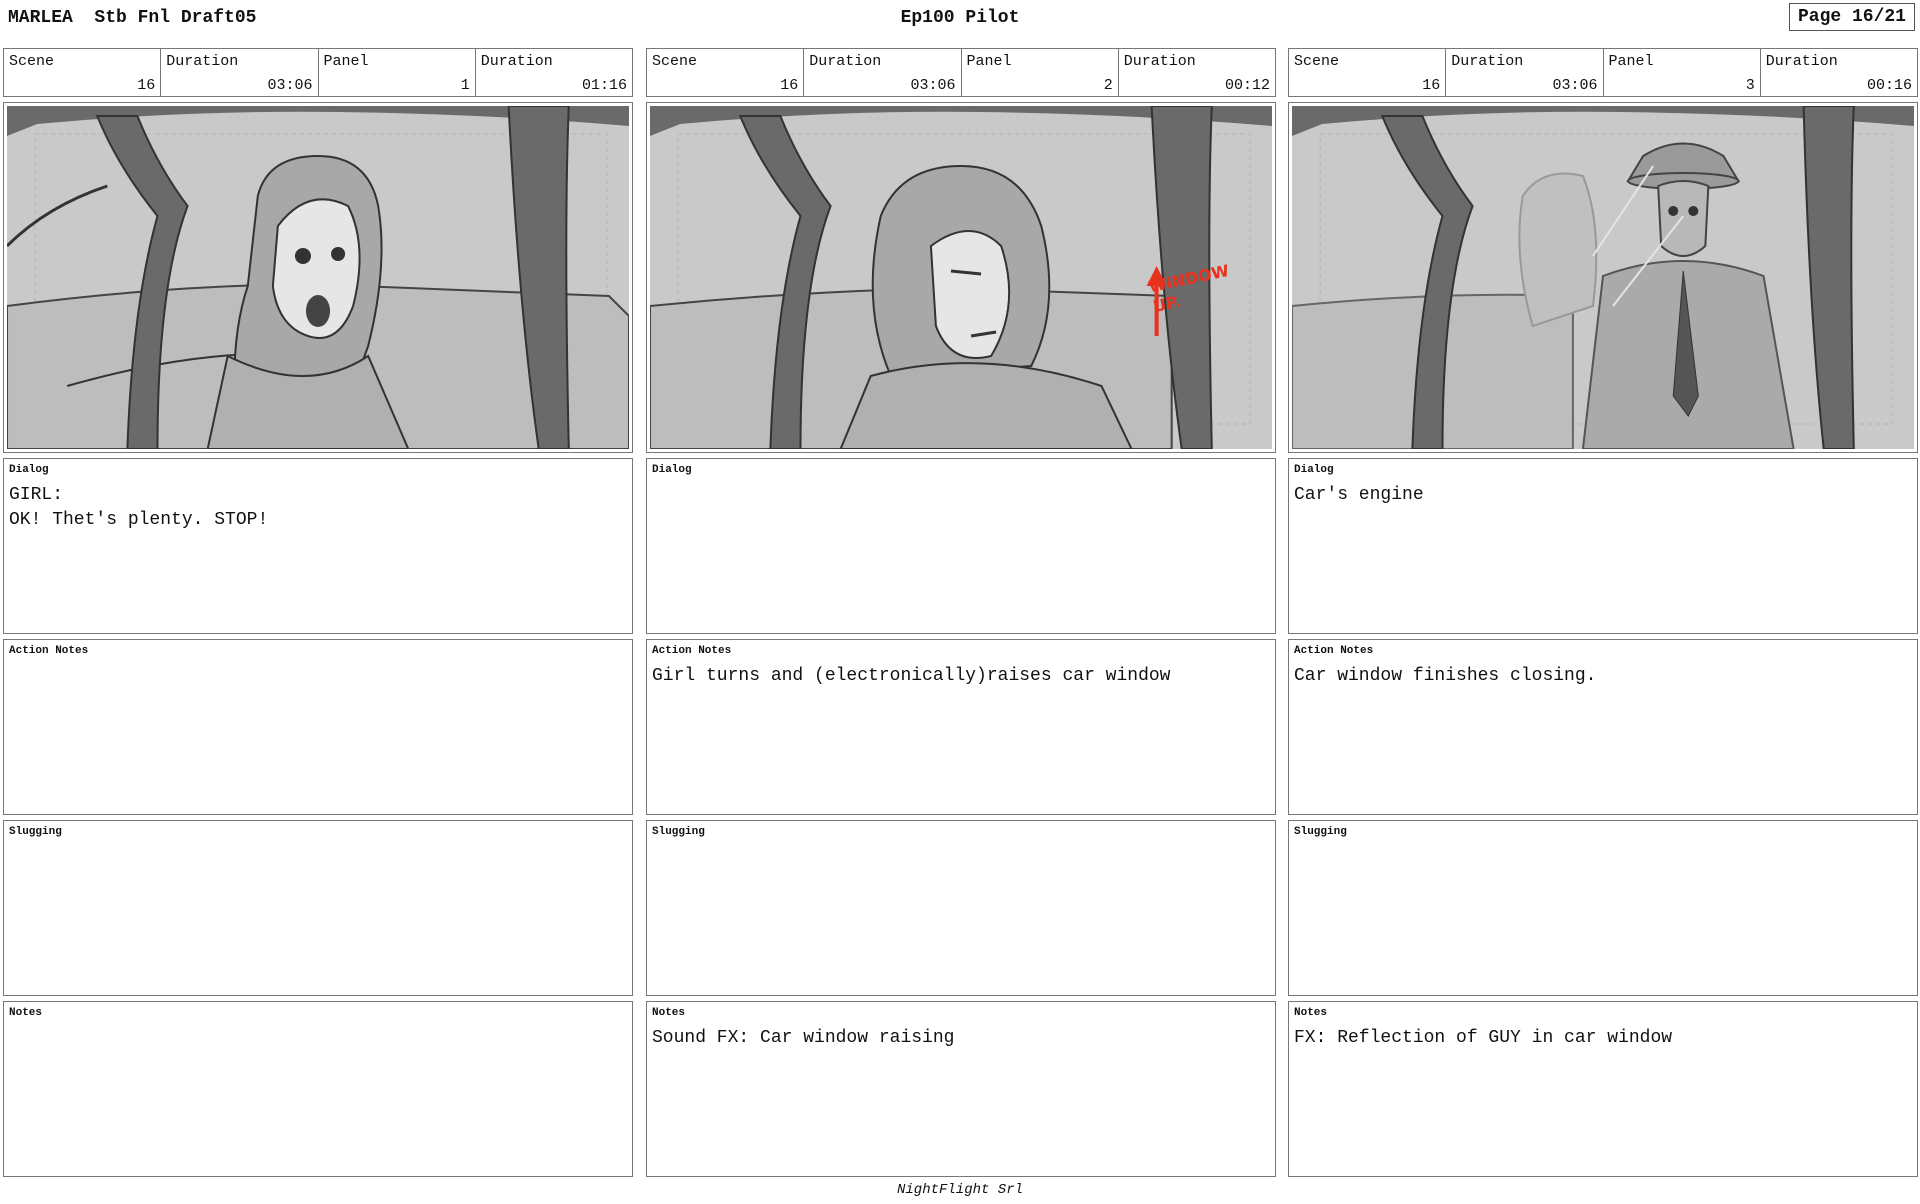  I want to click on notes-text: Sound FX: Car window raising, so click(803, 1038).